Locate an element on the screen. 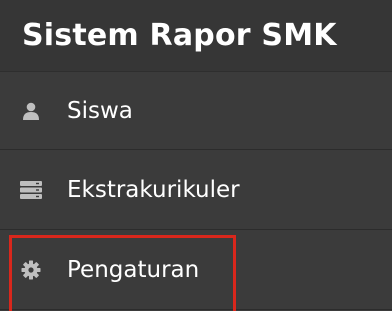  server-icon is located at coordinates (31, 190).